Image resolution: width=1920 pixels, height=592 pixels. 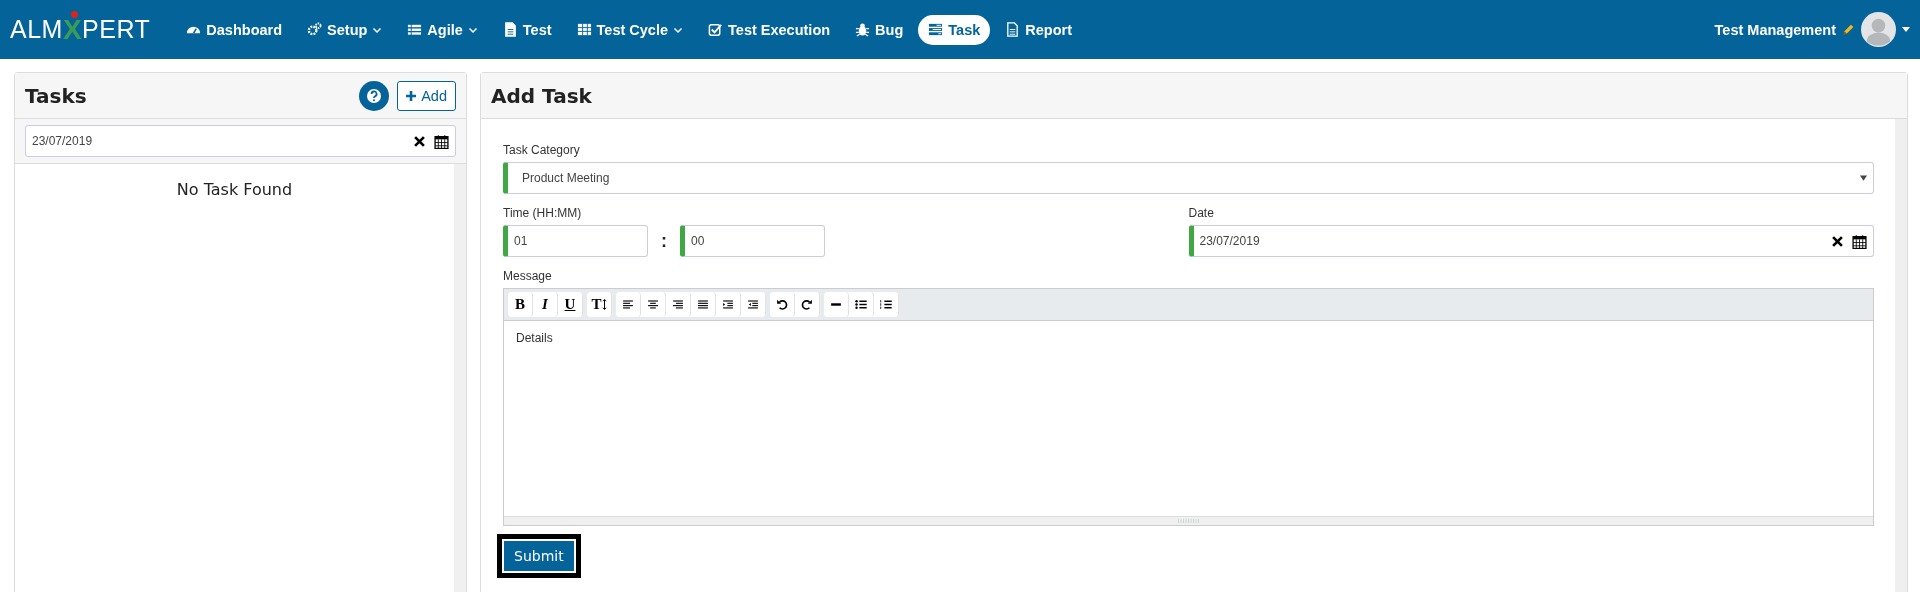 I want to click on bug-icon, so click(x=863, y=29).